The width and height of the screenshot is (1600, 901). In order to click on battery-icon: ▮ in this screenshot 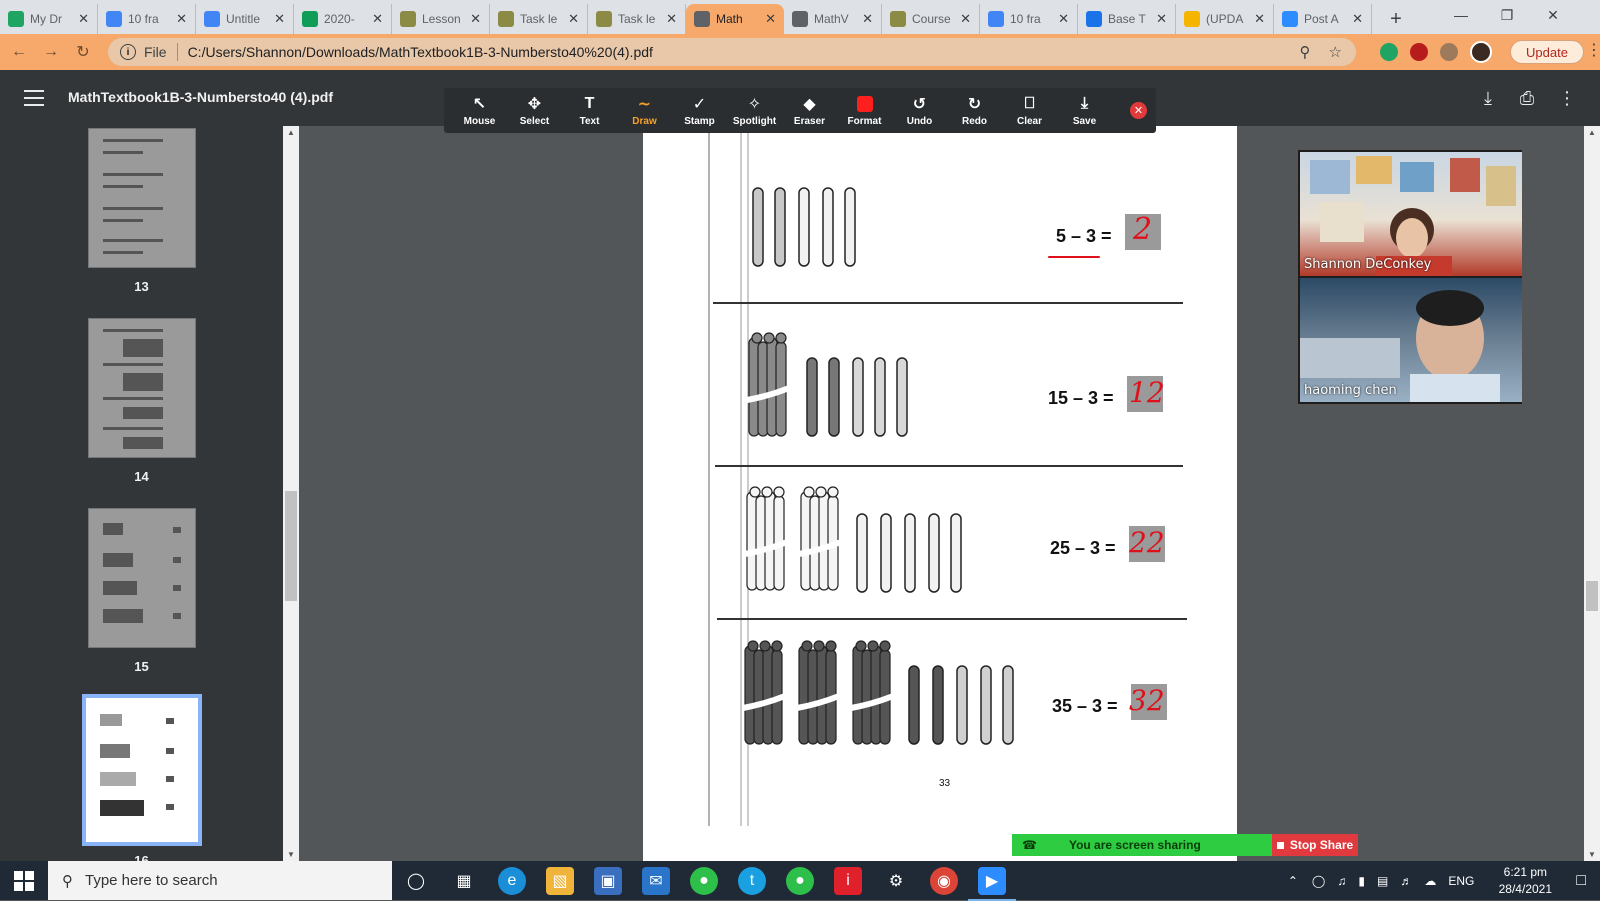, I will do `click(1361, 881)`.